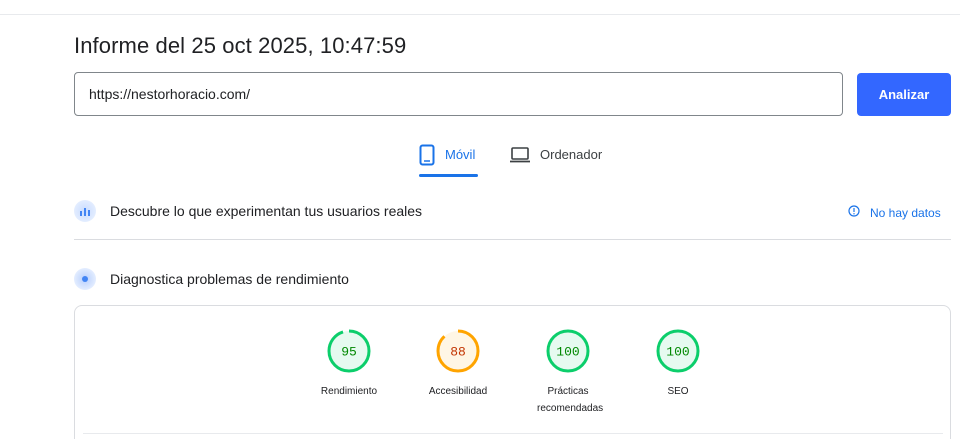 The image size is (960, 439). I want to click on score-gauge-best-practices: 100 Prácticas recomendadas, so click(568, 372).